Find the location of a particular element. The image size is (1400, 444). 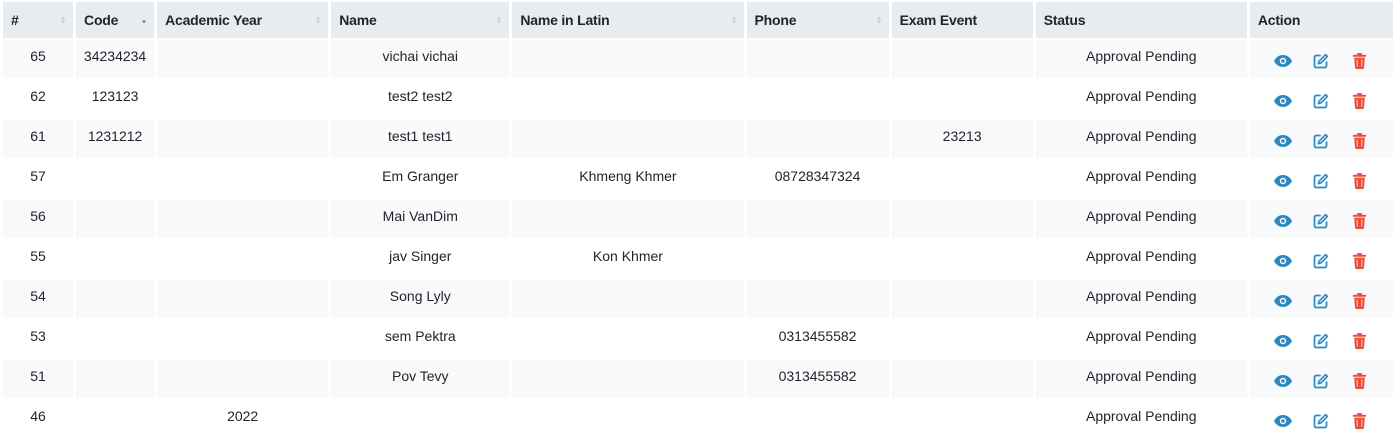

cell-id: 65 is located at coordinates (38, 59).